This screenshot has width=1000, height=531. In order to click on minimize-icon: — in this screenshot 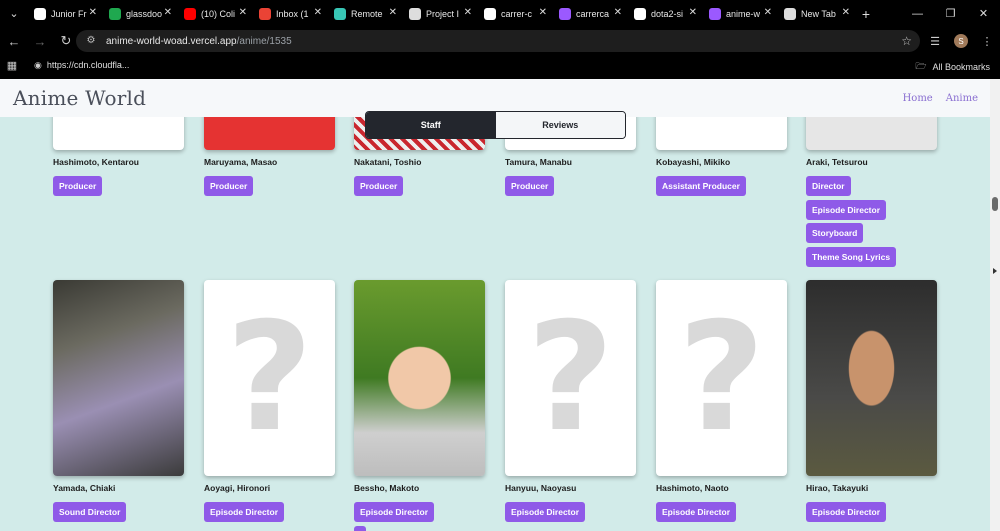, I will do `click(917, 13)`.